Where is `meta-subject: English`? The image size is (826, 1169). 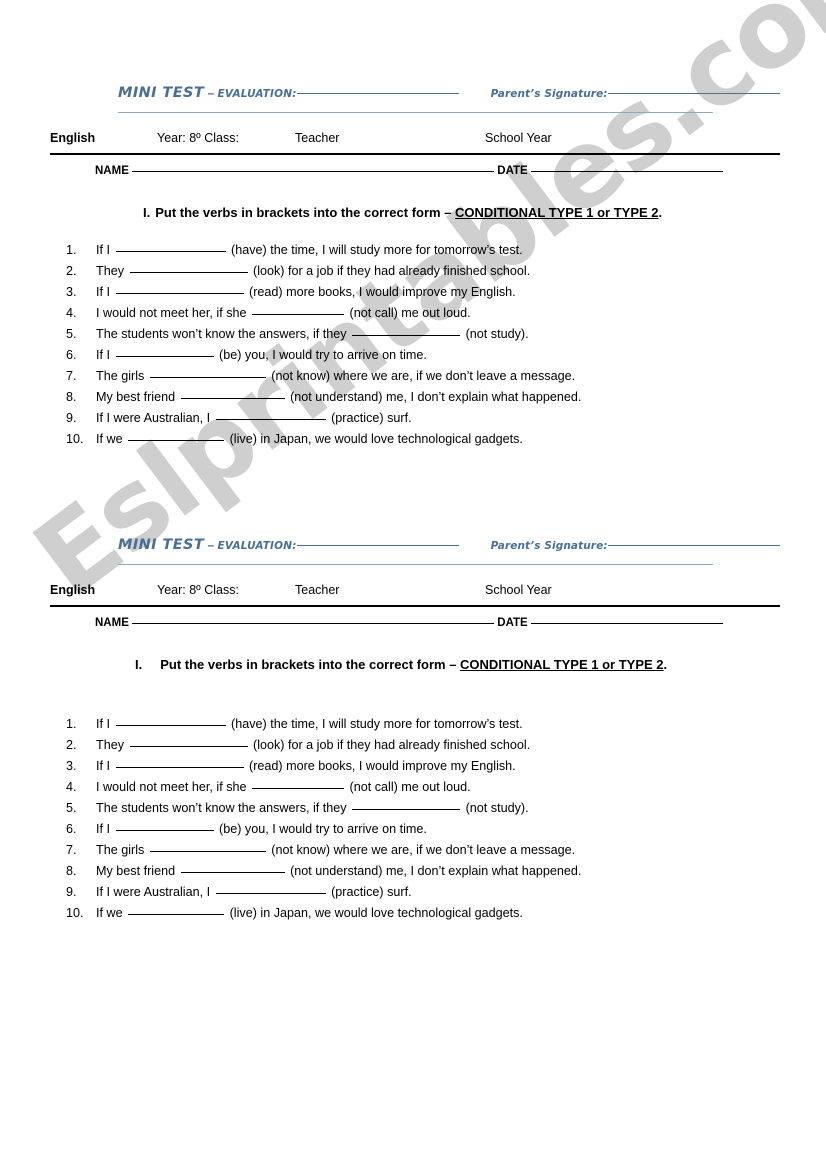
meta-subject: English is located at coordinates (73, 590).